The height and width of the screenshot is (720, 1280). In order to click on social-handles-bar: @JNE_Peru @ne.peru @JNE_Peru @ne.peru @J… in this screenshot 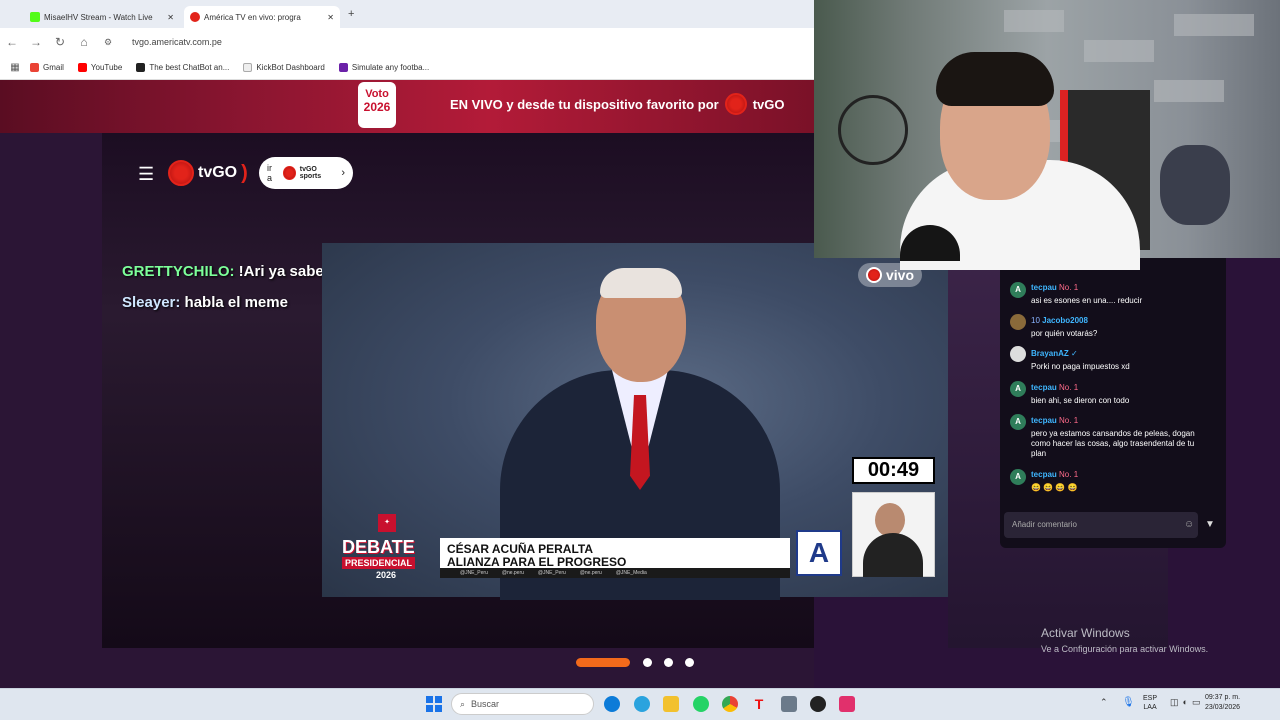, I will do `click(615, 573)`.